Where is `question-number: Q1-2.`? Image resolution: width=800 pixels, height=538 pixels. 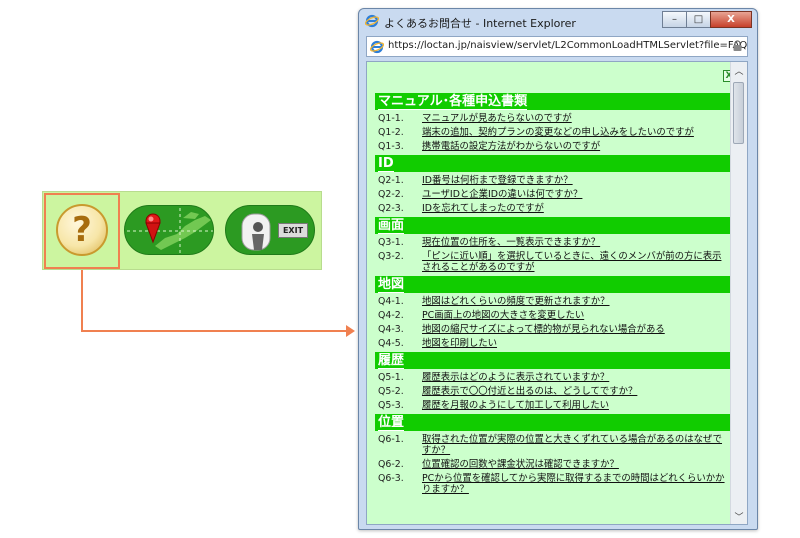 question-number: Q1-2. is located at coordinates (391, 132).